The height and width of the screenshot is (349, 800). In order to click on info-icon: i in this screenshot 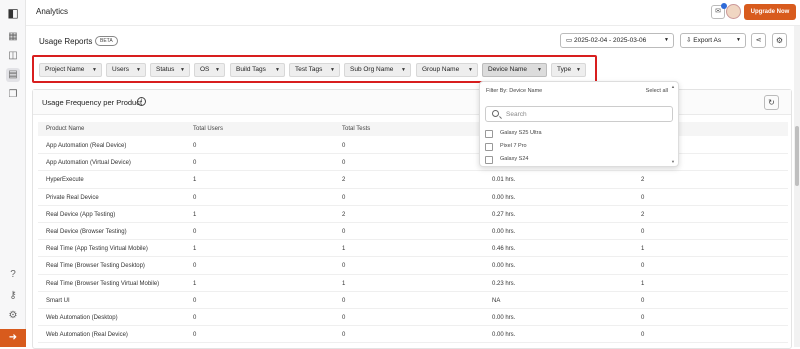, I will do `click(141, 101)`.